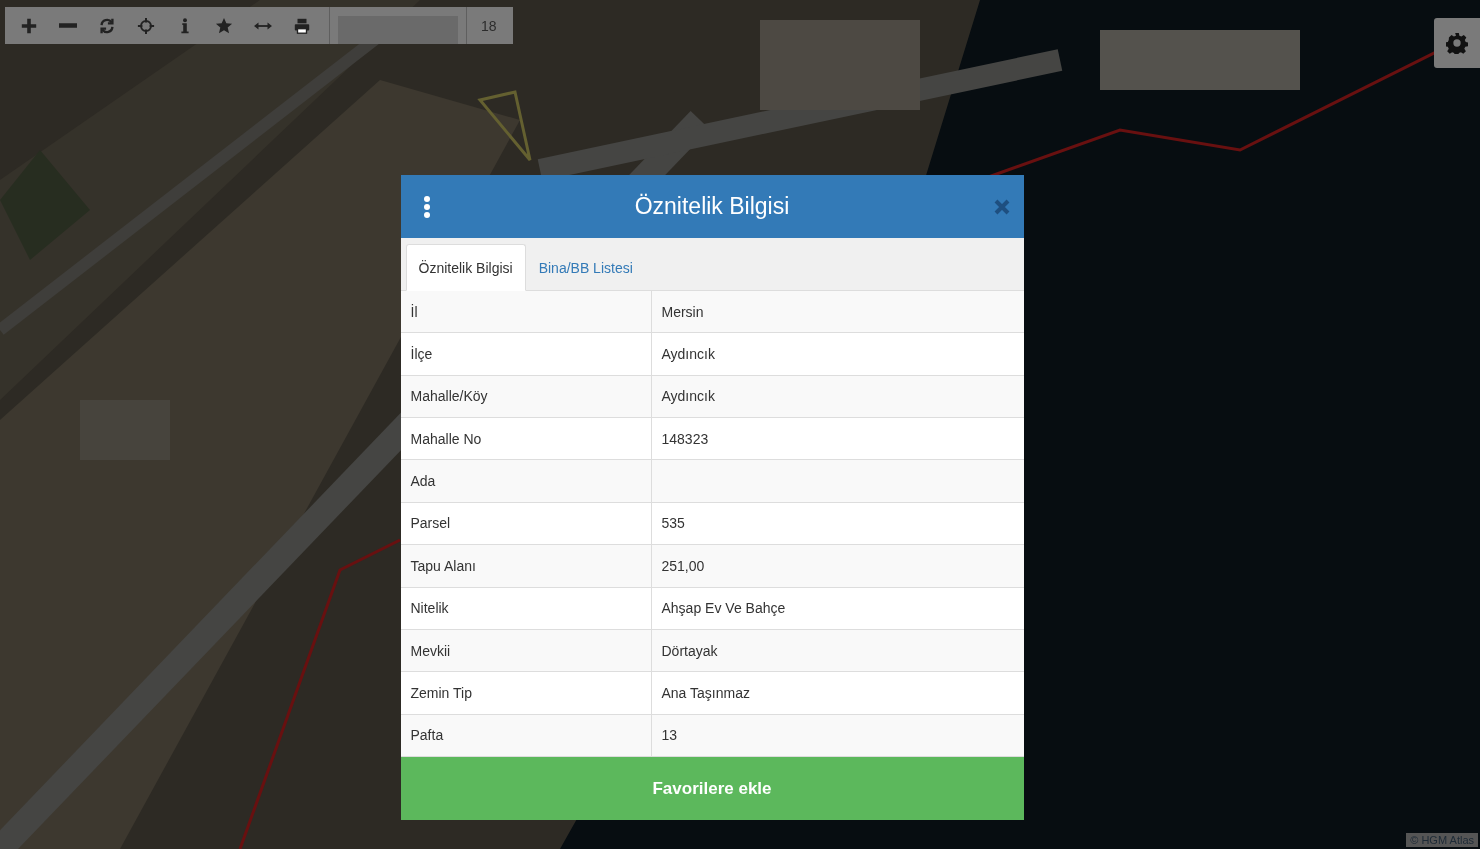  What do you see at coordinates (1442, 840) in the screenshot?
I see `attribution: © HGM Atlas` at bounding box center [1442, 840].